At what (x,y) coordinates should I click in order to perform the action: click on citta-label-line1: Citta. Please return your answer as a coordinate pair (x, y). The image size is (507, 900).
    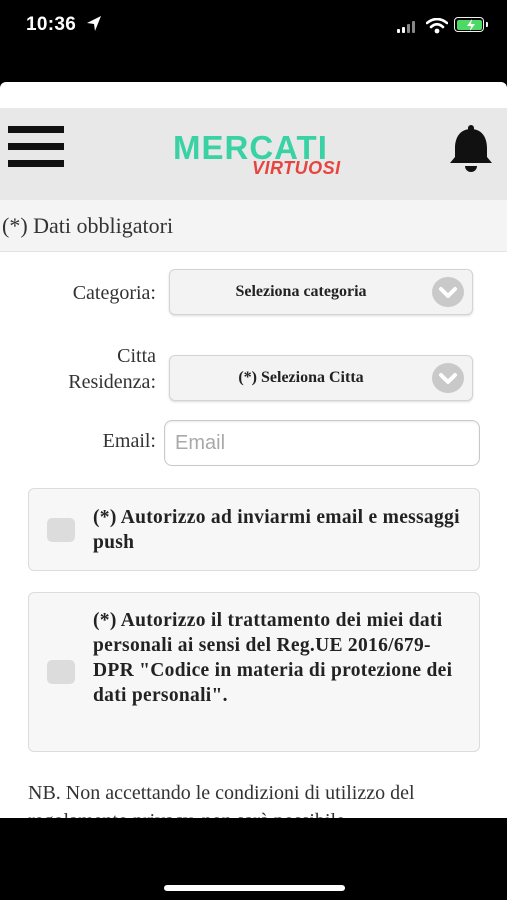
    Looking at the image, I should click on (136, 356).